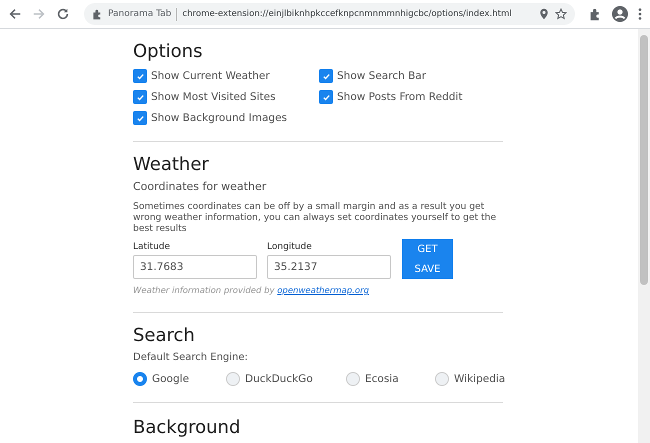 Image resolution: width=650 pixels, height=443 pixels. I want to click on checkbox-label: Show Posts From Reddit, so click(399, 97).